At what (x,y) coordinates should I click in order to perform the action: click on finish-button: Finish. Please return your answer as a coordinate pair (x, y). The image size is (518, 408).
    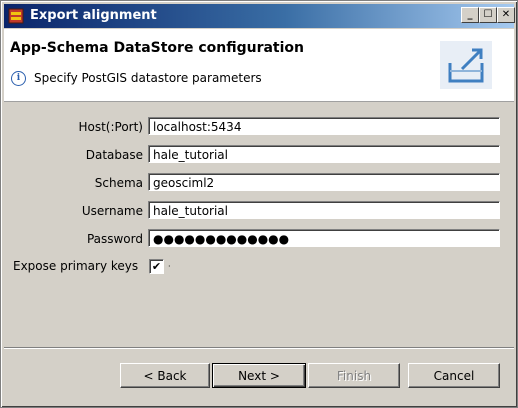
    Looking at the image, I should click on (354, 375).